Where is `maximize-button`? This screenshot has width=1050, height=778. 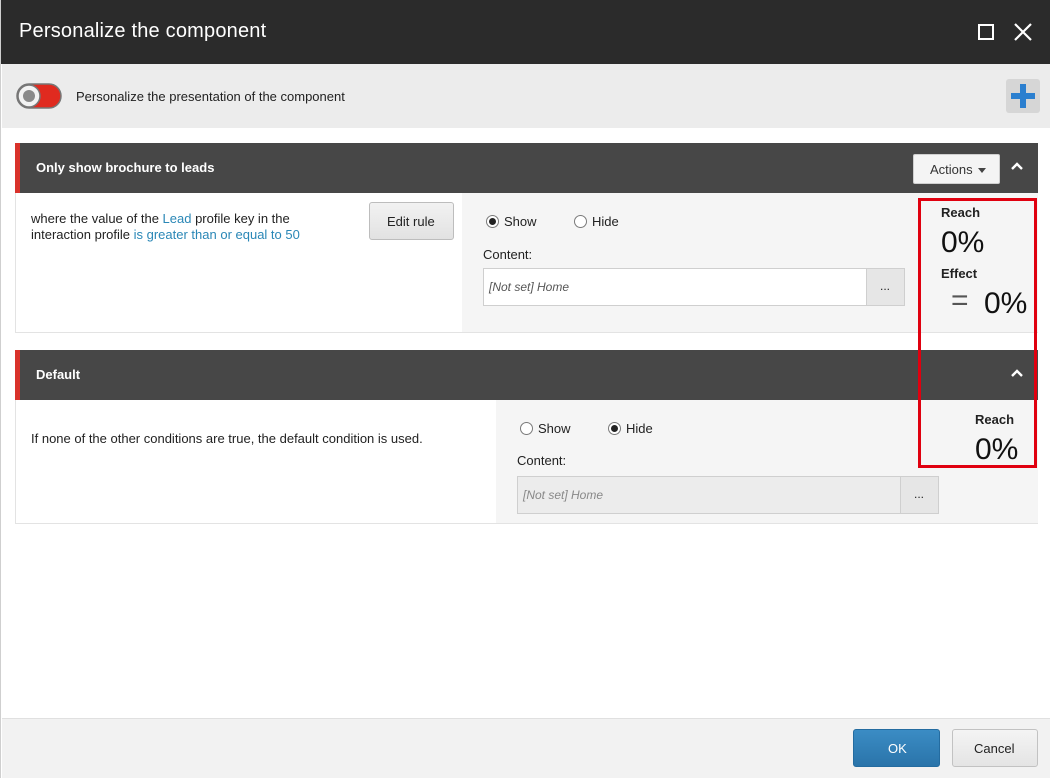
maximize-button is located at coordinates (987, 32).